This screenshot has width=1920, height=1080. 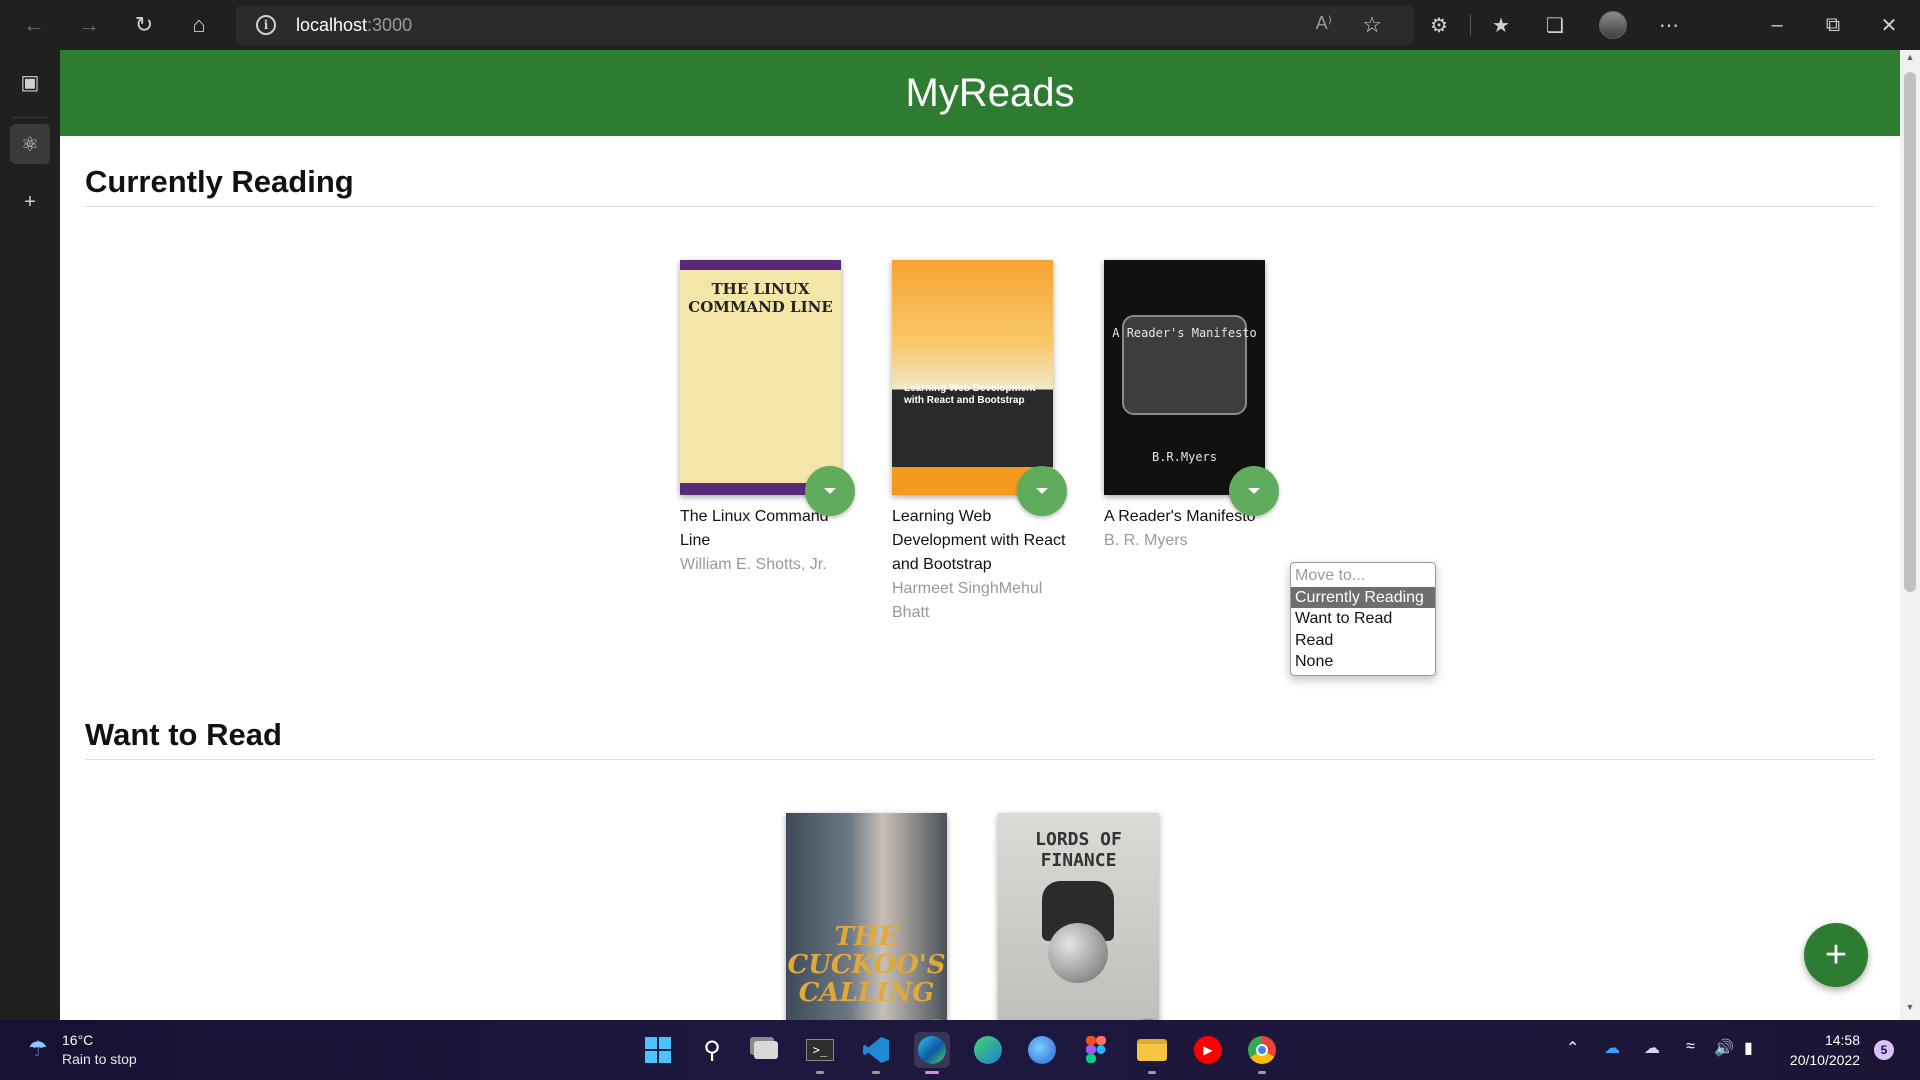 What do you see at coordinates (1910, 1010) in the screenshot?
I see `scroll-down-arrow-icon: ▼` at bounding box center [1910, 1010].